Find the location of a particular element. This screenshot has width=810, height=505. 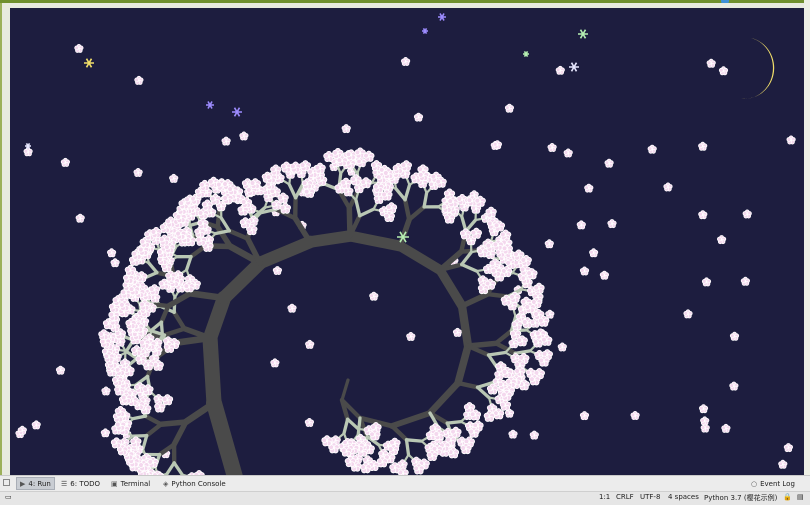

tab-event-log: ○ Event Log is located at coordinates (773, 483).